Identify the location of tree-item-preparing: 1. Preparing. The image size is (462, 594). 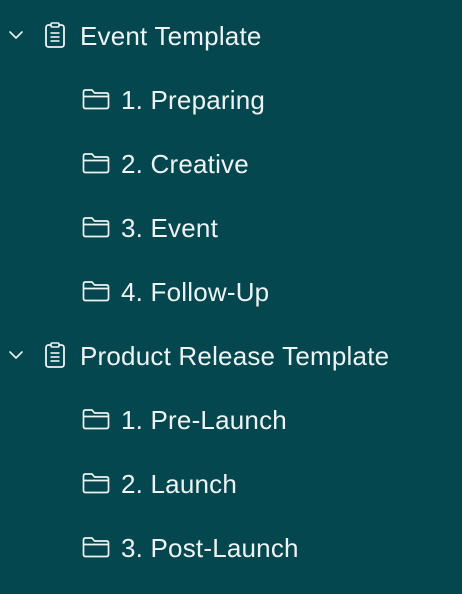
(231, 98).